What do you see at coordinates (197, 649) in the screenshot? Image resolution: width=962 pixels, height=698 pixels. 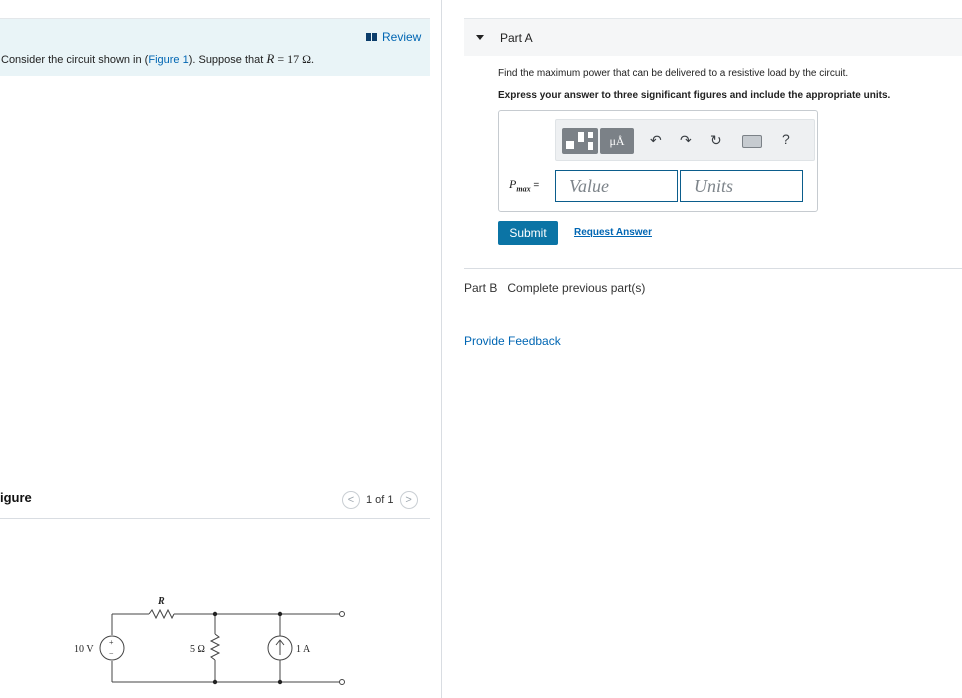 I see `resistor-5-label: 5 Ω` at bounding box center [197, 649].